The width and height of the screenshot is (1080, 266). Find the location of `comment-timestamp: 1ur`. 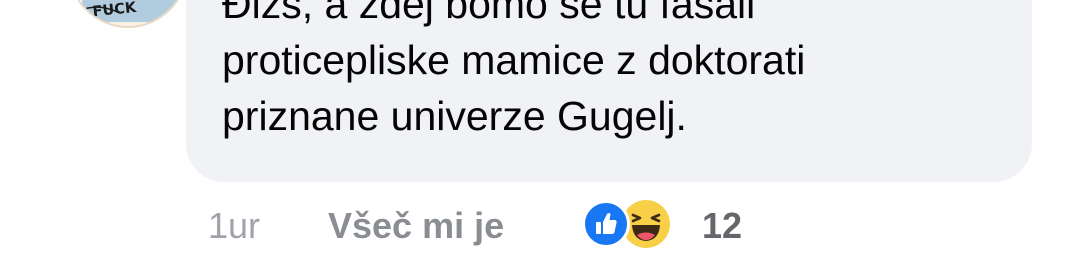

comment-timestamp: 1ur is located at coordinates (234, 226).